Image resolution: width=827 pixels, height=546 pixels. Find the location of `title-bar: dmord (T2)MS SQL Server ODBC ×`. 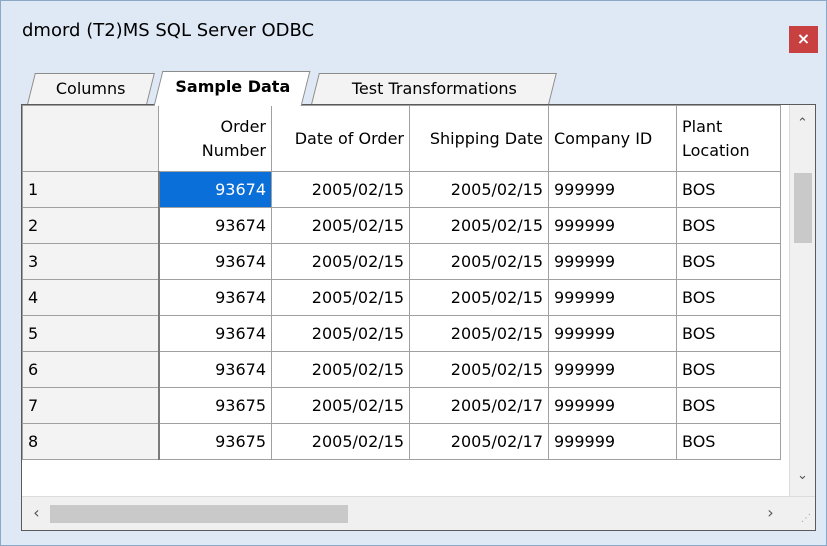

title-bar: dmord (T2)MS SQL Server ODBC × is located at coordinates (413, 32).